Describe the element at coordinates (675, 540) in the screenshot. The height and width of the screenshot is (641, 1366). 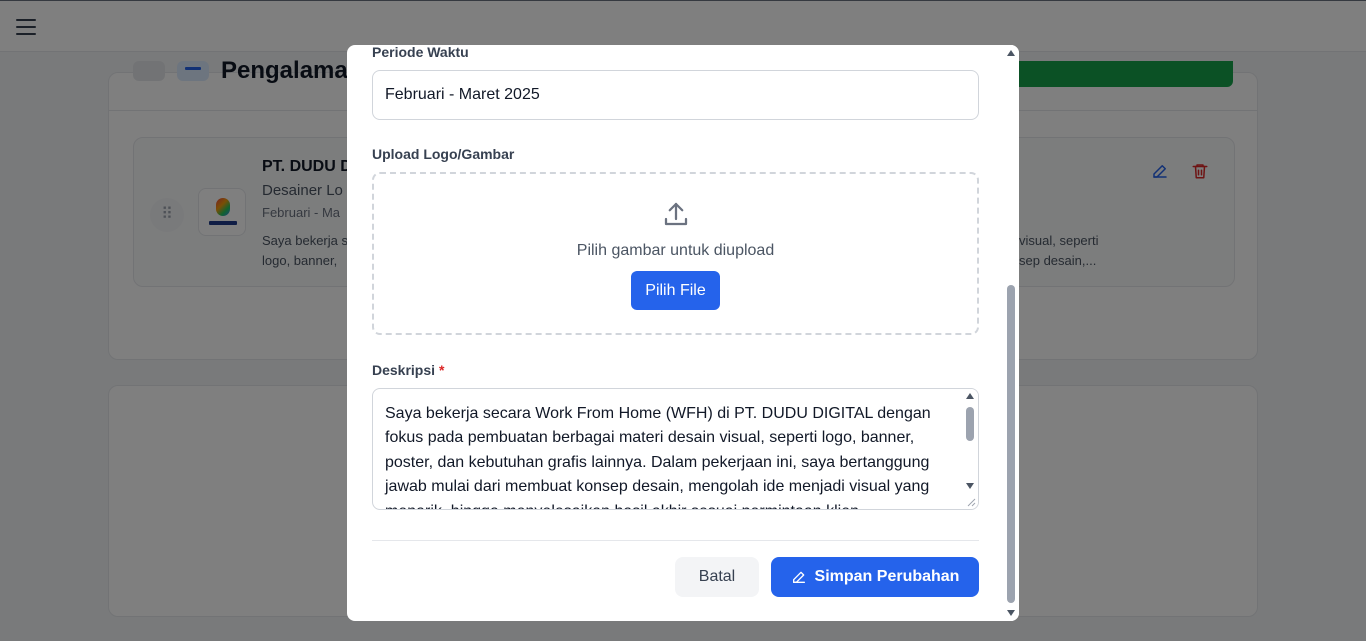
I see `footer-divider` at that location.